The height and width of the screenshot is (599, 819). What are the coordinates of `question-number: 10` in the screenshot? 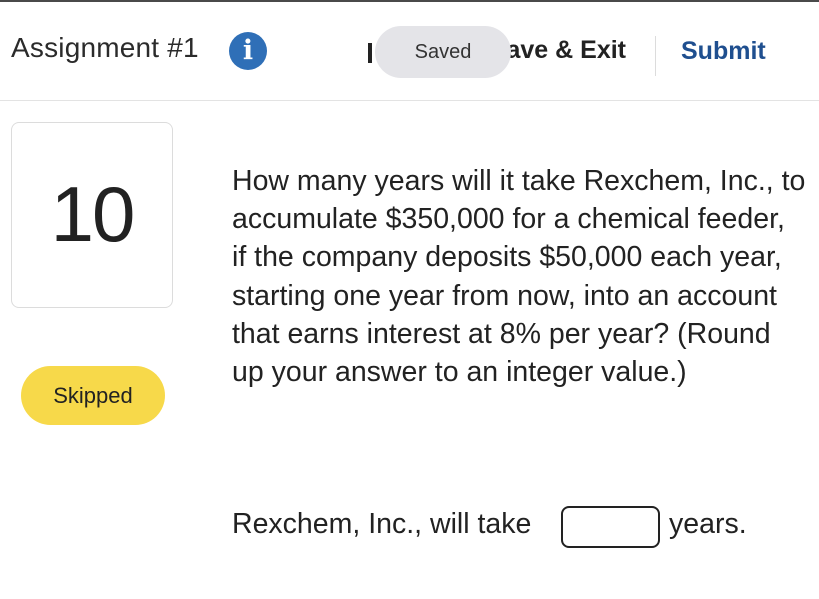 It's located at (93, 214).